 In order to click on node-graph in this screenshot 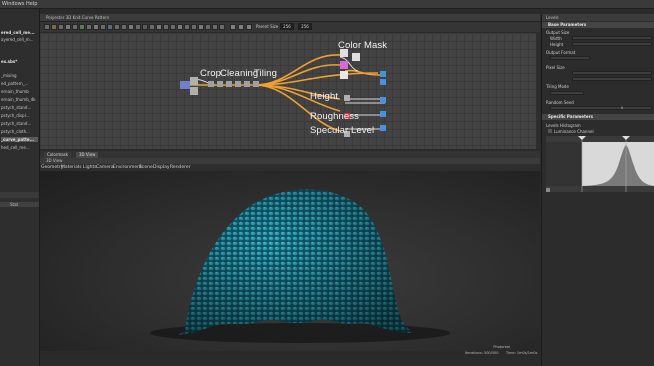, I will do `click(283, 93)`.